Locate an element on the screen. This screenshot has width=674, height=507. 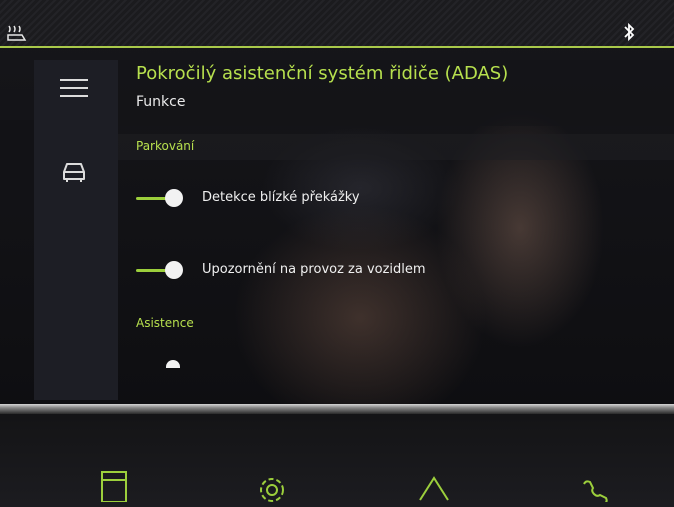
section-label-parking: Parkování is located at coordinates (165, 146).